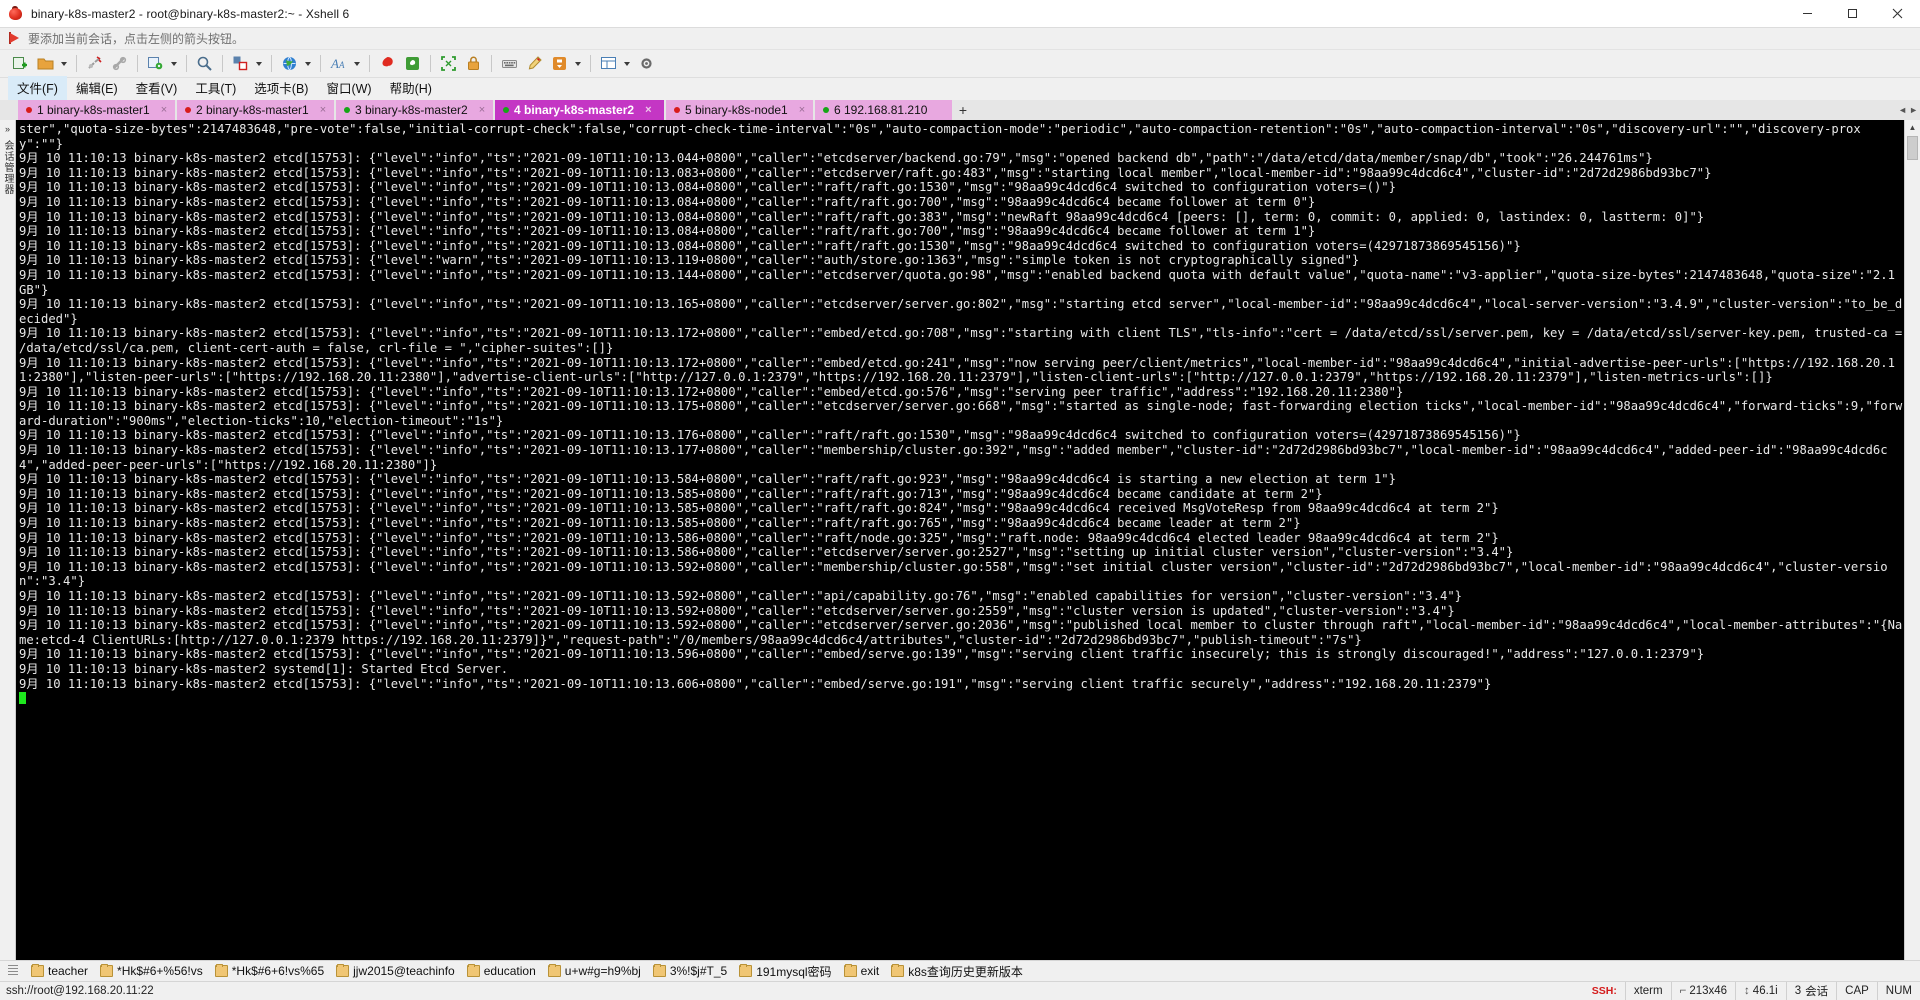  Describe the element at coordinates (119, 64) in the screenshot. I see `reconnect-icon` at that location.